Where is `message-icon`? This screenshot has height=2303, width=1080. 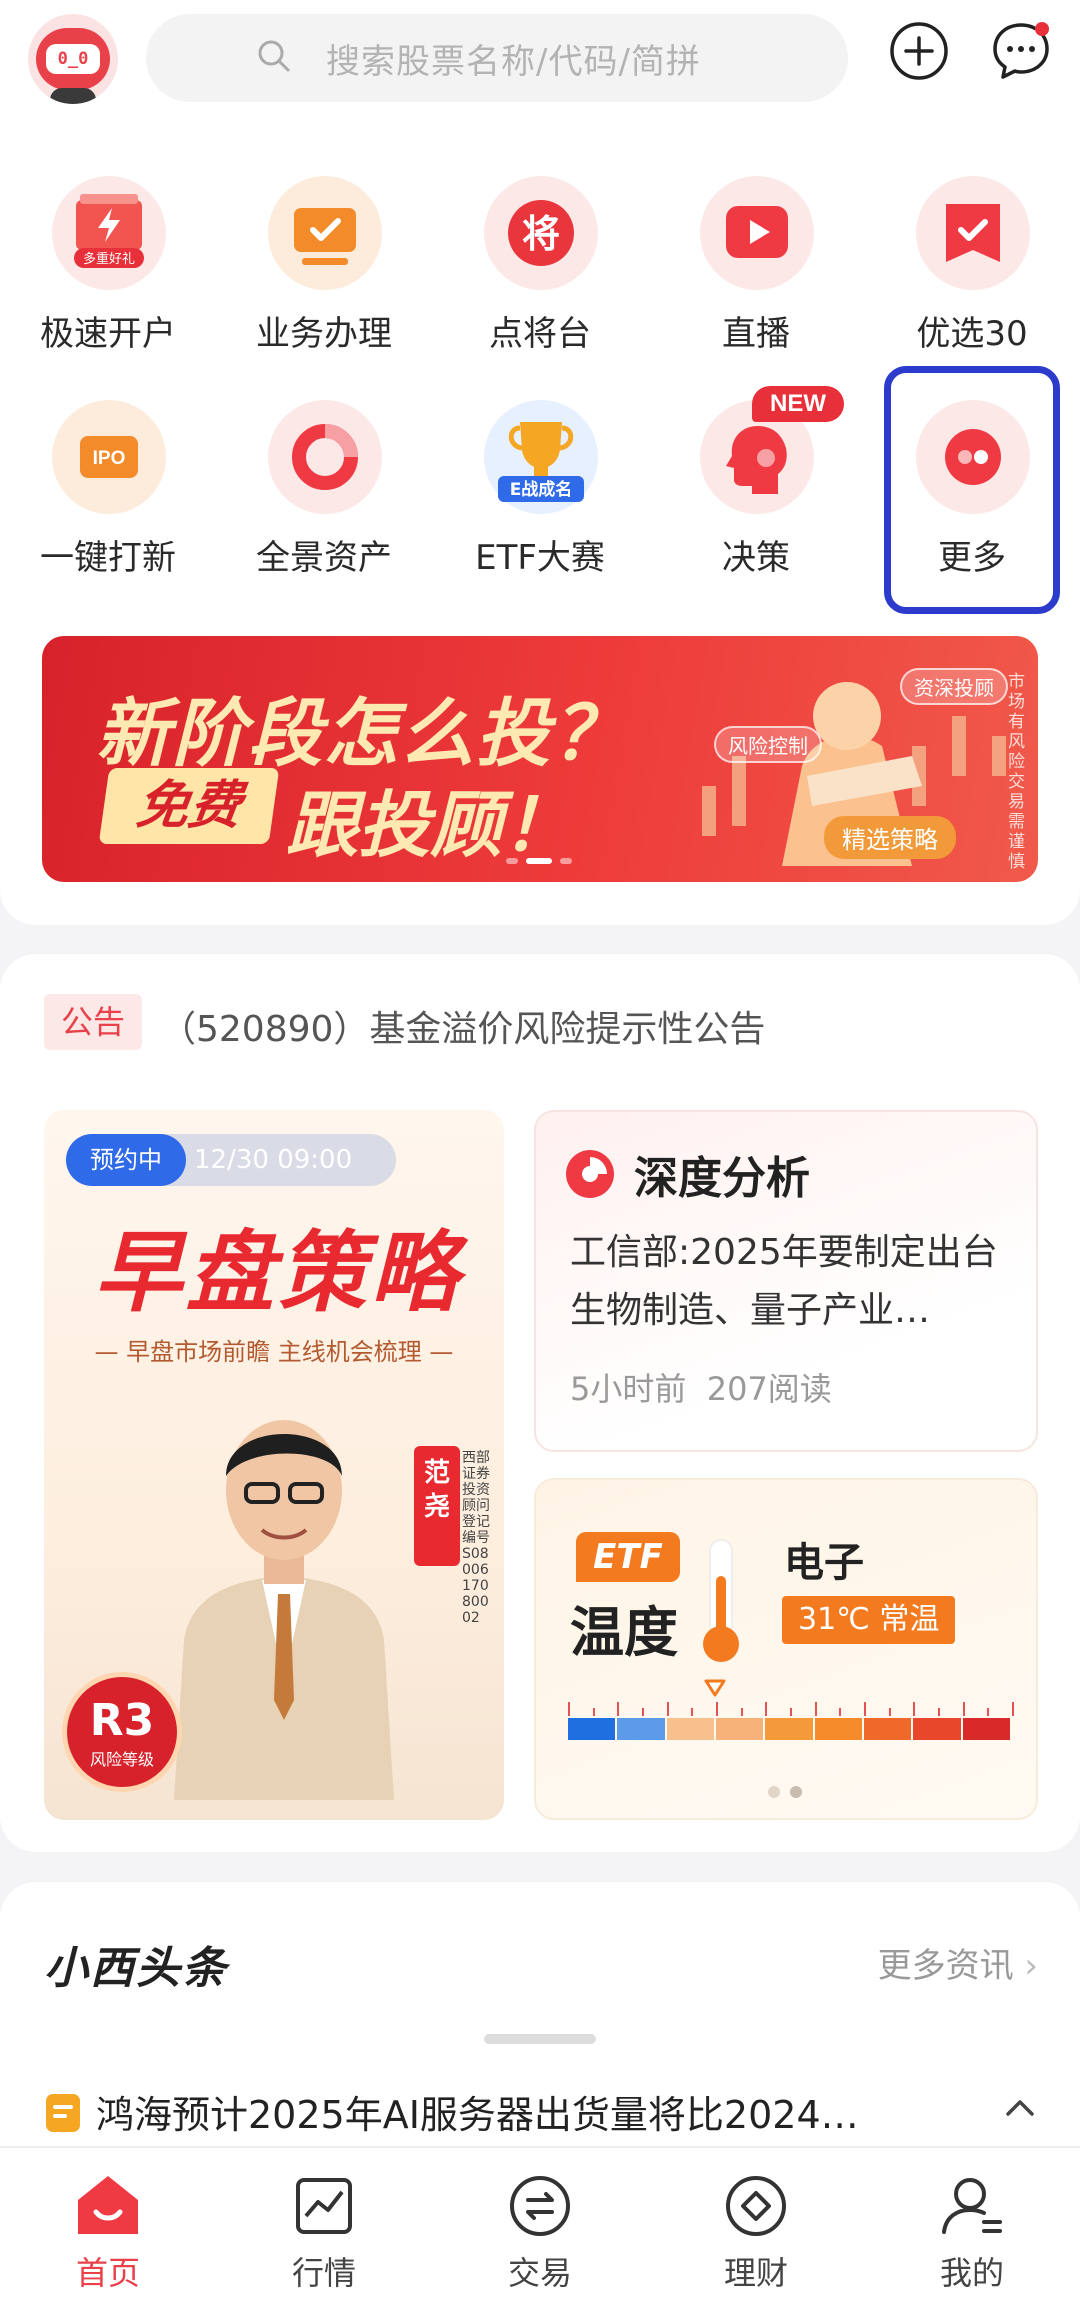
message-icon is located at coordinates (1021, 51).